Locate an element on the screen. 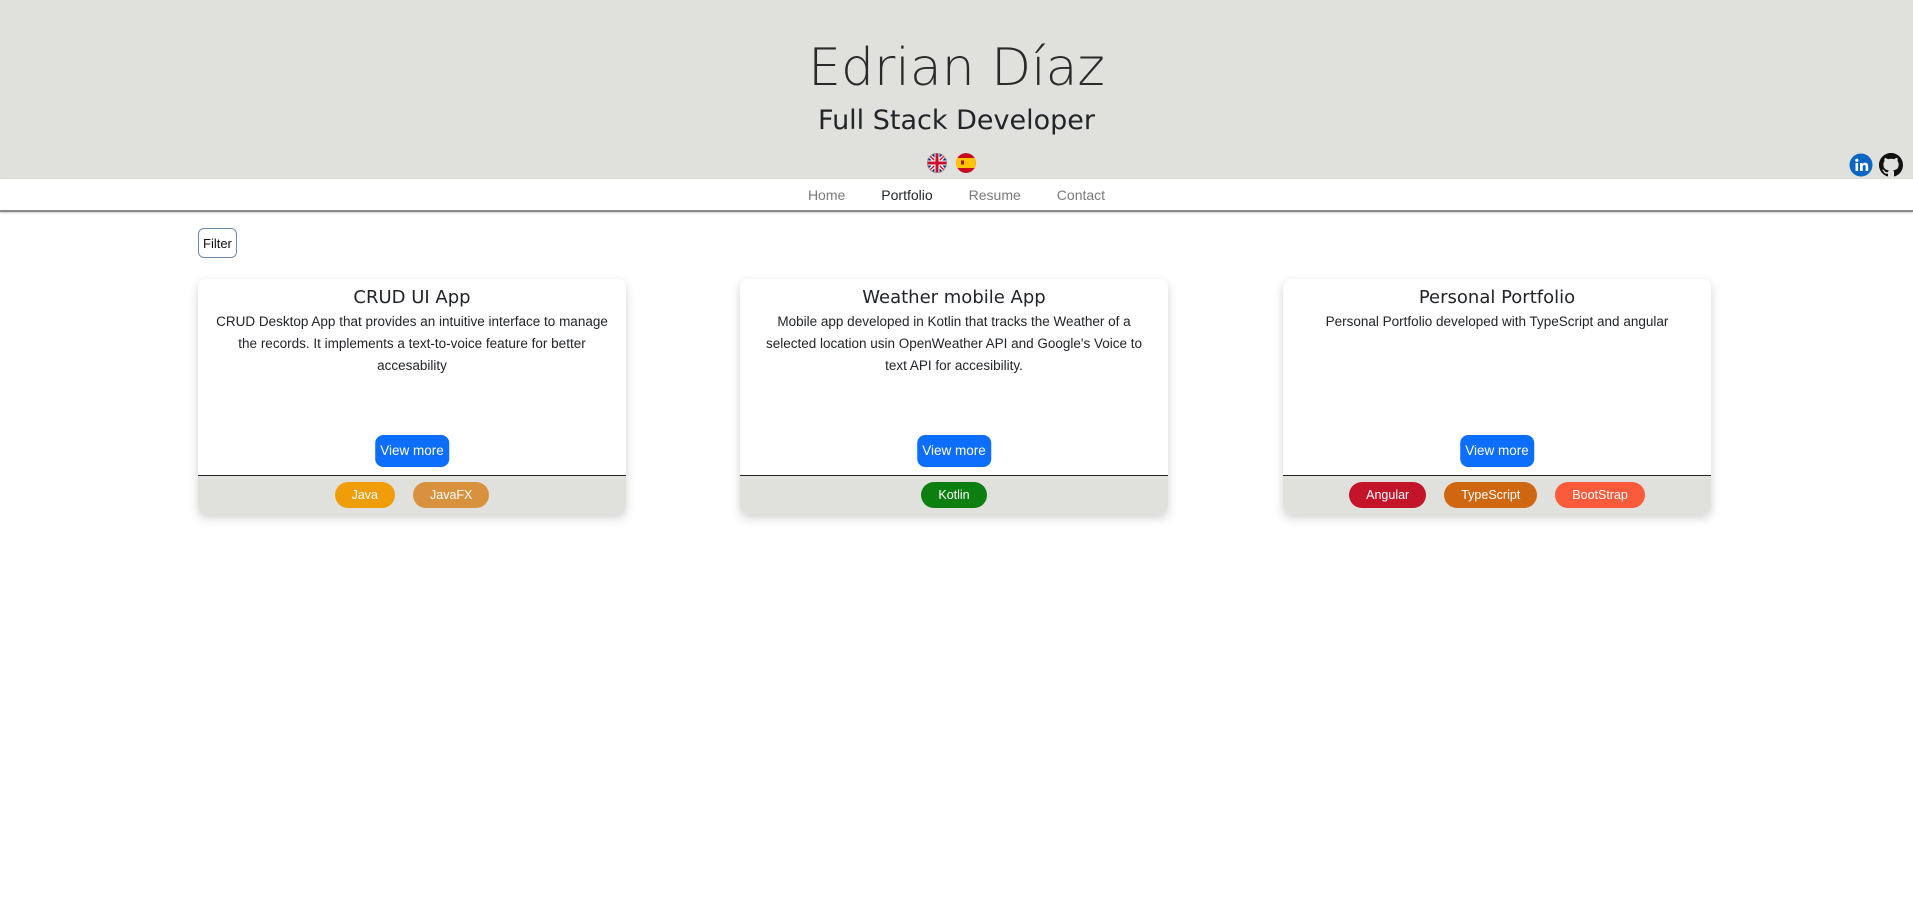  tag-badge: Kotlin is located at coordinates (954, 495).